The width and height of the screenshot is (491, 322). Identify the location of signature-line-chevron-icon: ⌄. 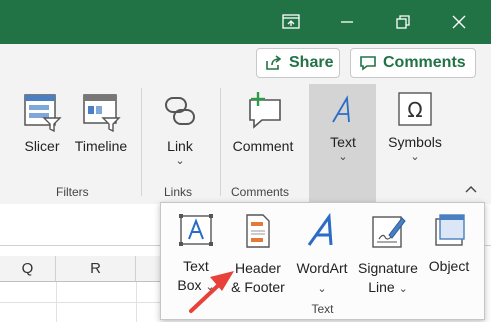
(403, 289).